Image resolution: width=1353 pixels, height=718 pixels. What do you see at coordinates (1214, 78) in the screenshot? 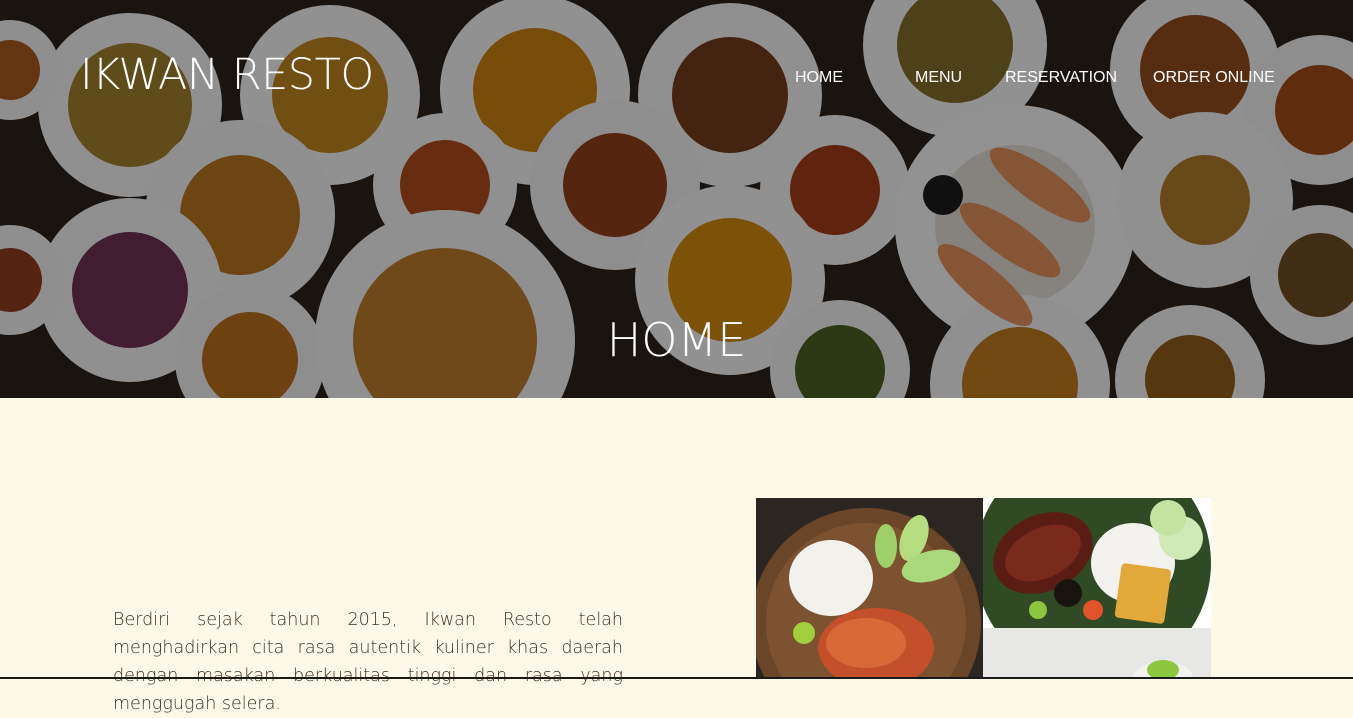
I see `nav-link-order-online: ORDER ONLINE` at bounding box center [1214, 78].